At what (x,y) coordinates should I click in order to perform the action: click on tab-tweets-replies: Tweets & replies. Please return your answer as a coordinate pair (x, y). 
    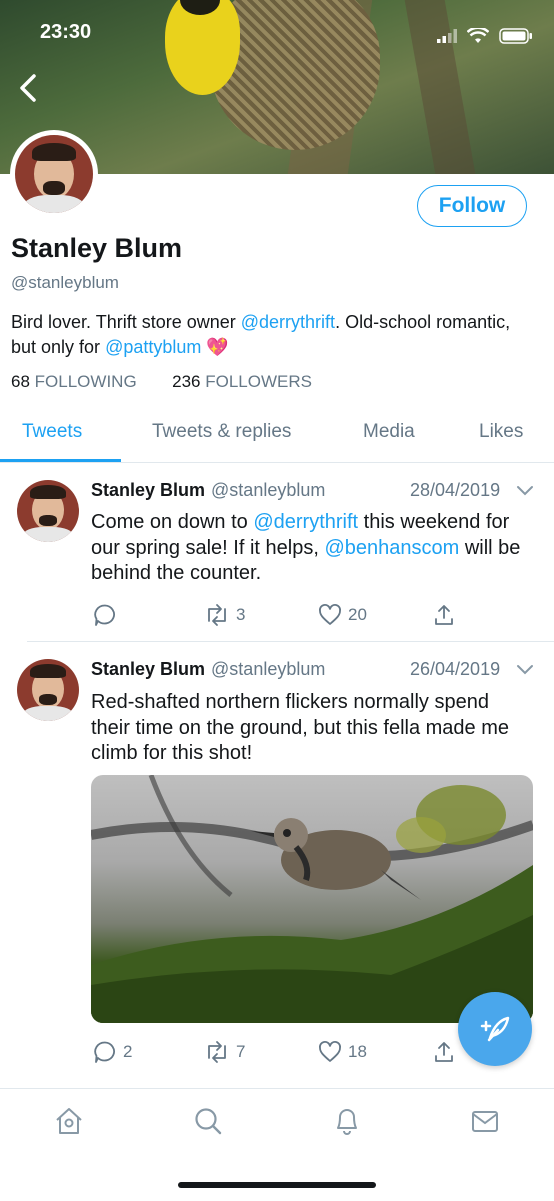
    Looking at the image, I should click on (221, 432).